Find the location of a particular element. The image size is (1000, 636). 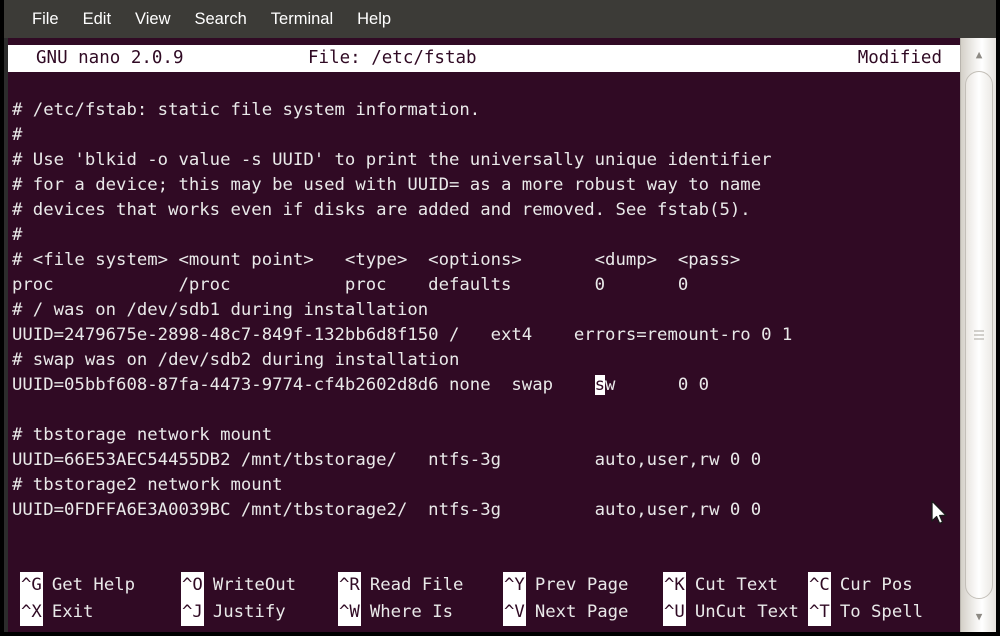

shortcut-ctrl-r: ^R Read File is located at coordinates (400, 585).